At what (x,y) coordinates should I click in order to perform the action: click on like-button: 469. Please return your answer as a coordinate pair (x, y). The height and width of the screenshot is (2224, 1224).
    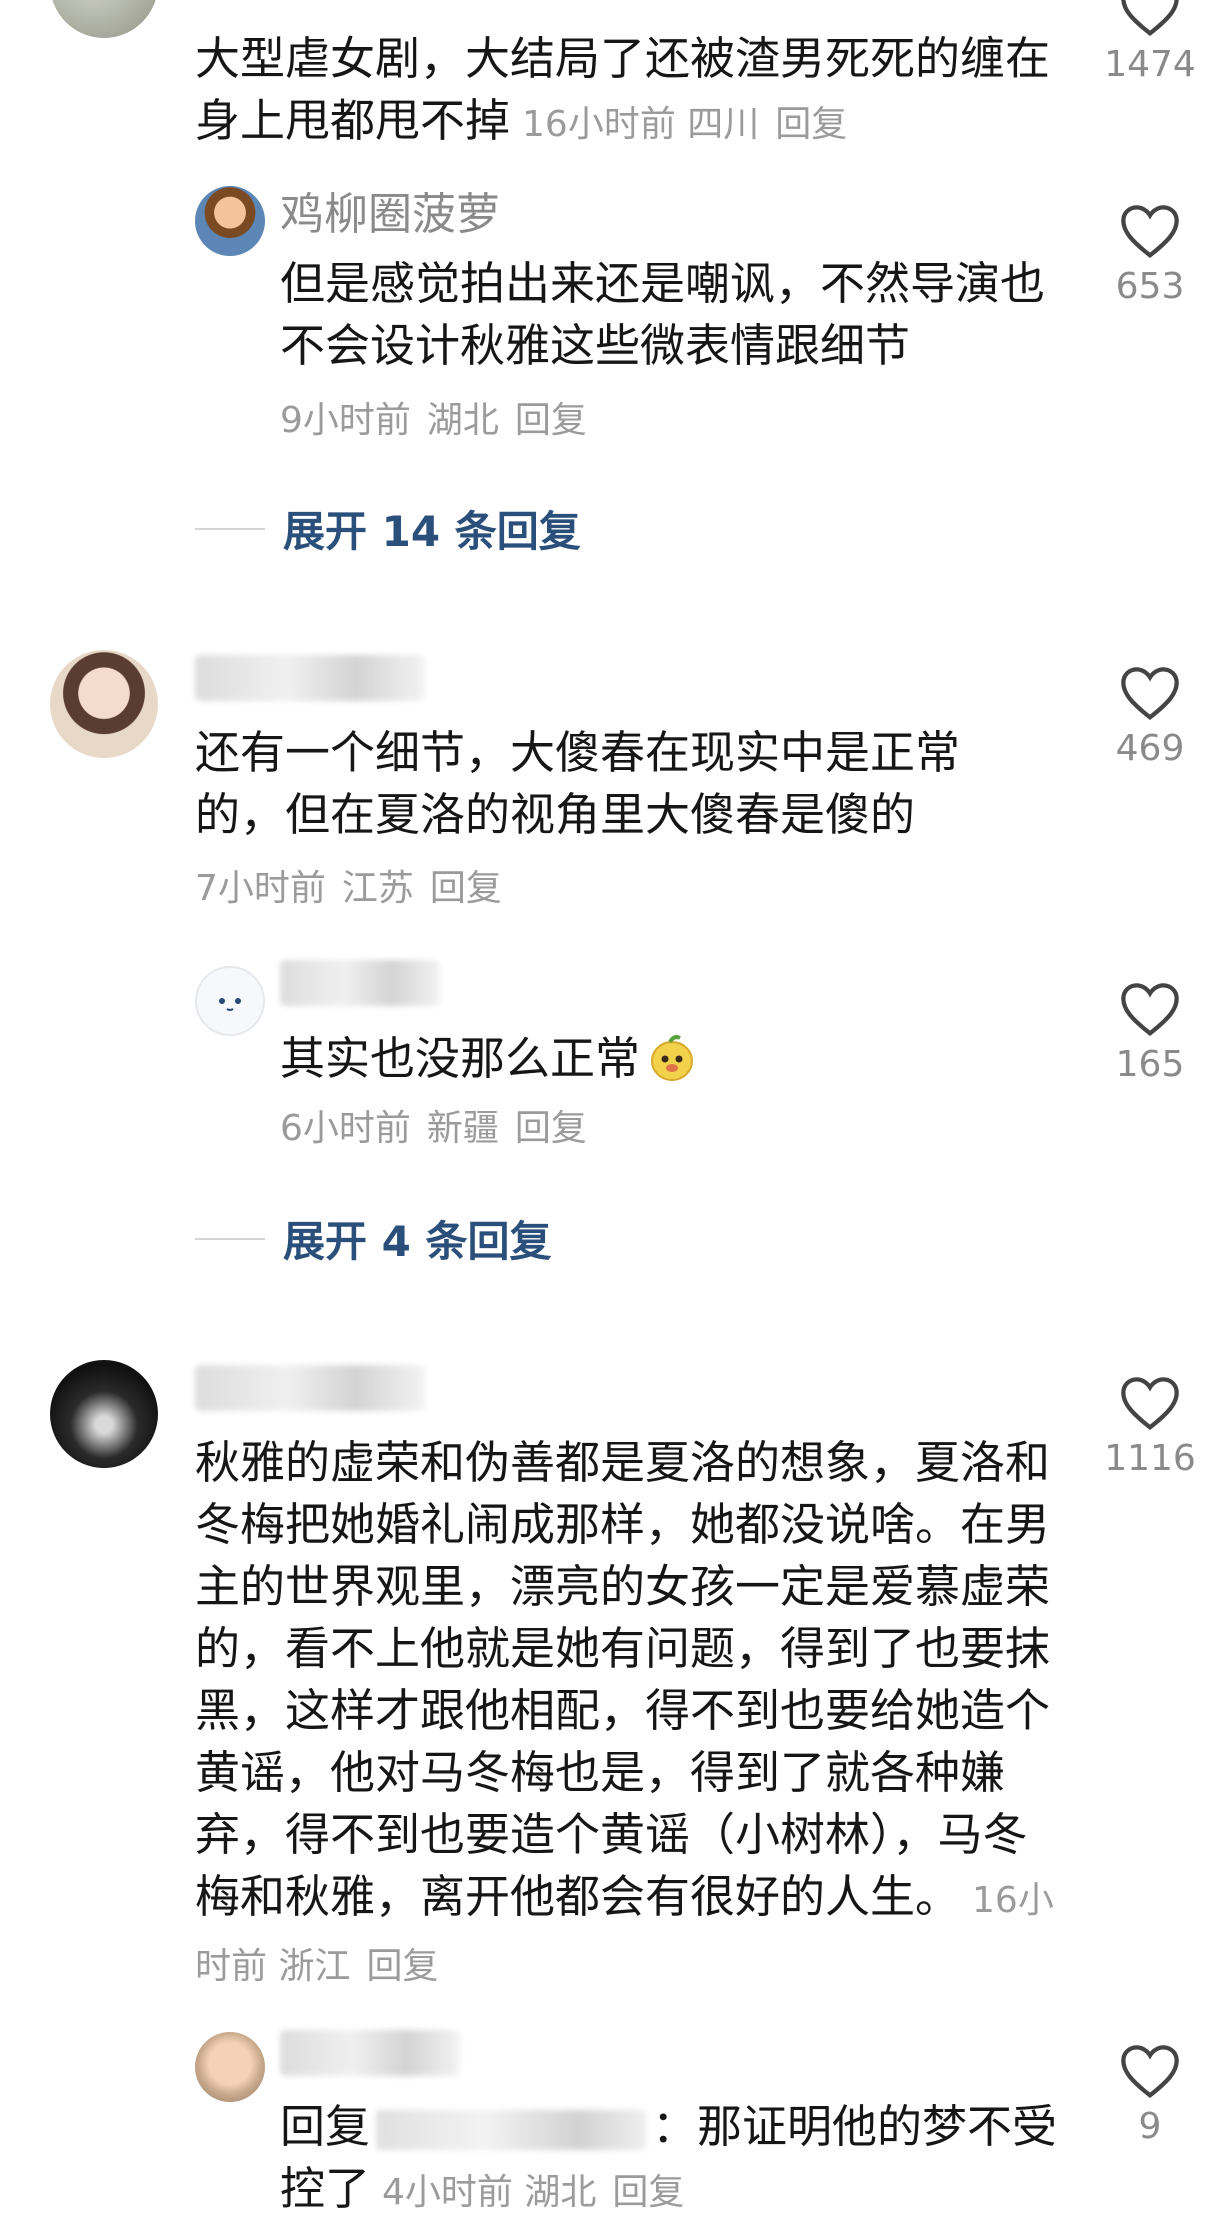
    Looking at the image, I should click on (1150, 717).